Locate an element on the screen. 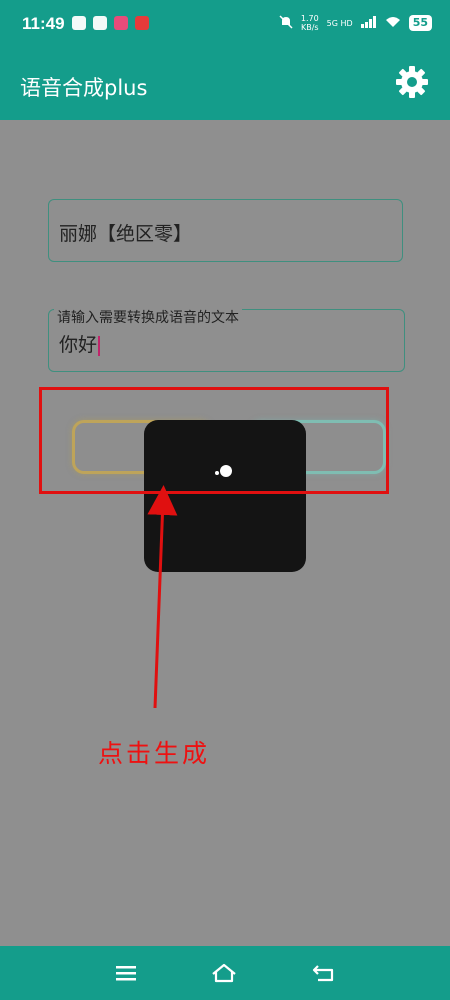 This screenshot has height=1000, width=450. menu-icon is located at coordinates (126, 973).